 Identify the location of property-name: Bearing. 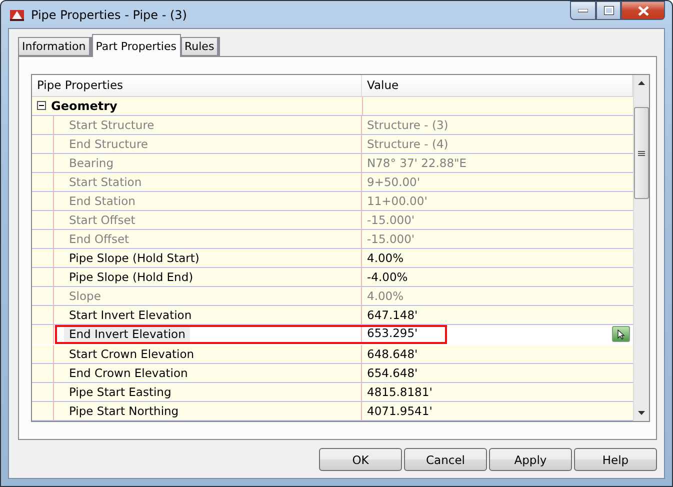
(91, 163).